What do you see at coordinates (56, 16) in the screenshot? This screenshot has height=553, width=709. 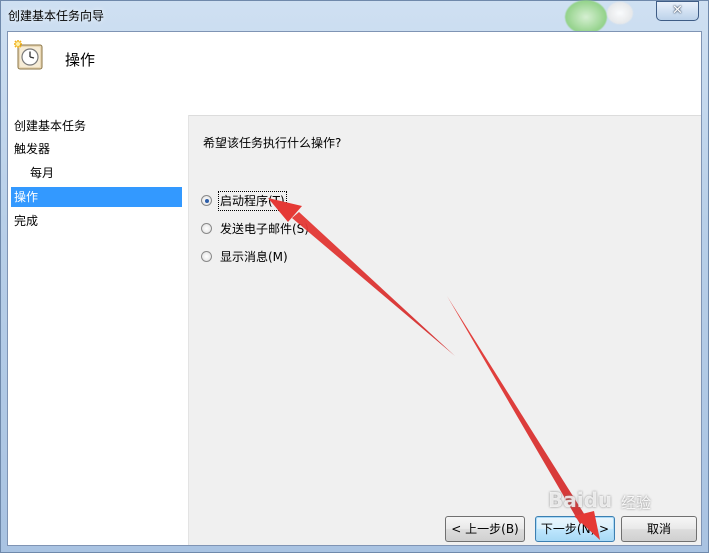 I see `window-title: 创建基本任务向导` at bounding box center [56, 16].